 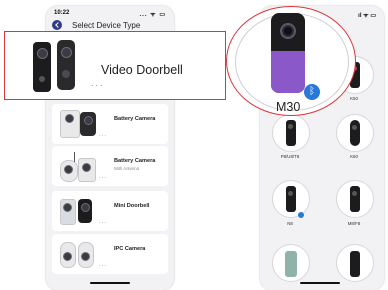 What do you see at coordinates (290, 223) in the screenshot?
I see `model-label: N8` at bounding box center [290, 223].